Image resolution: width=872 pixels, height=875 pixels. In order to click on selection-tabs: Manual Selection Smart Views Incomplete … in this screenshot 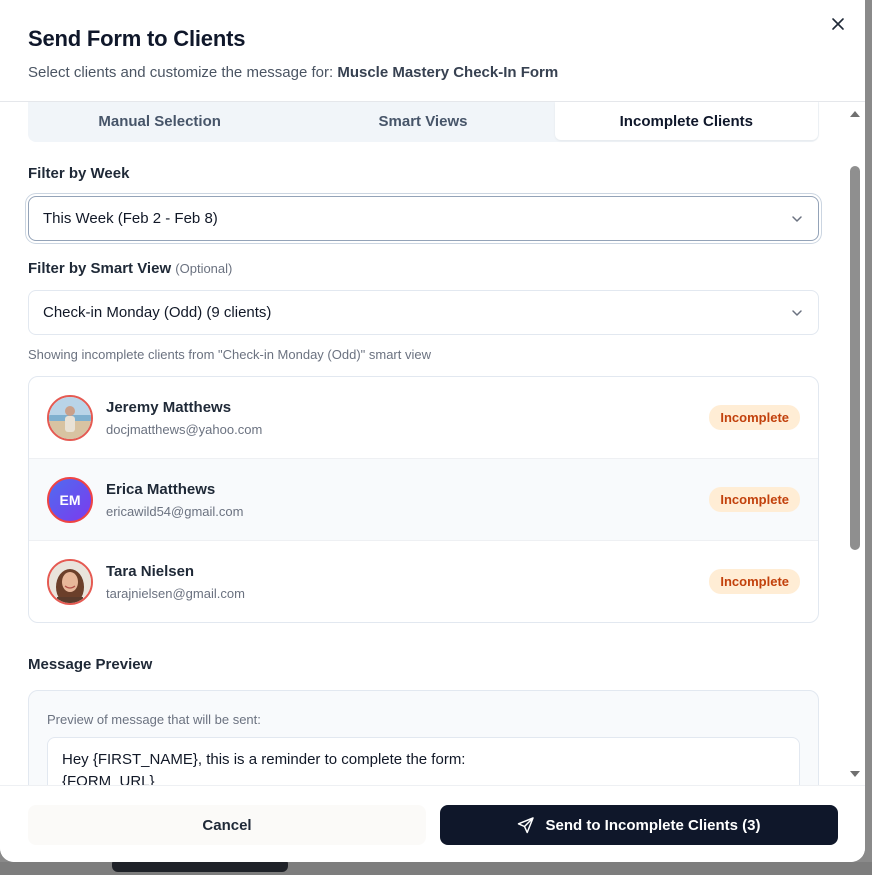, I will do `click(423, 122)`.